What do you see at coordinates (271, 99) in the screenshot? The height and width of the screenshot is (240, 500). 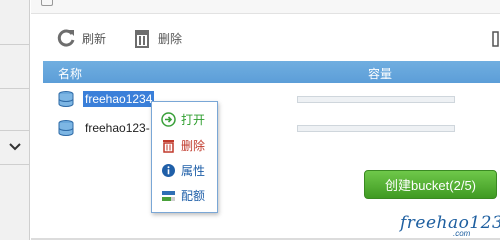 I see `table-row: freehao1234` at bounding box center [271, 99].